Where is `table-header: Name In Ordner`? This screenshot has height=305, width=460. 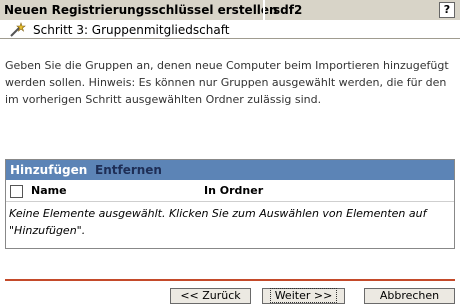 table-header: Name In Ordner is located at coordinates (230, 191).